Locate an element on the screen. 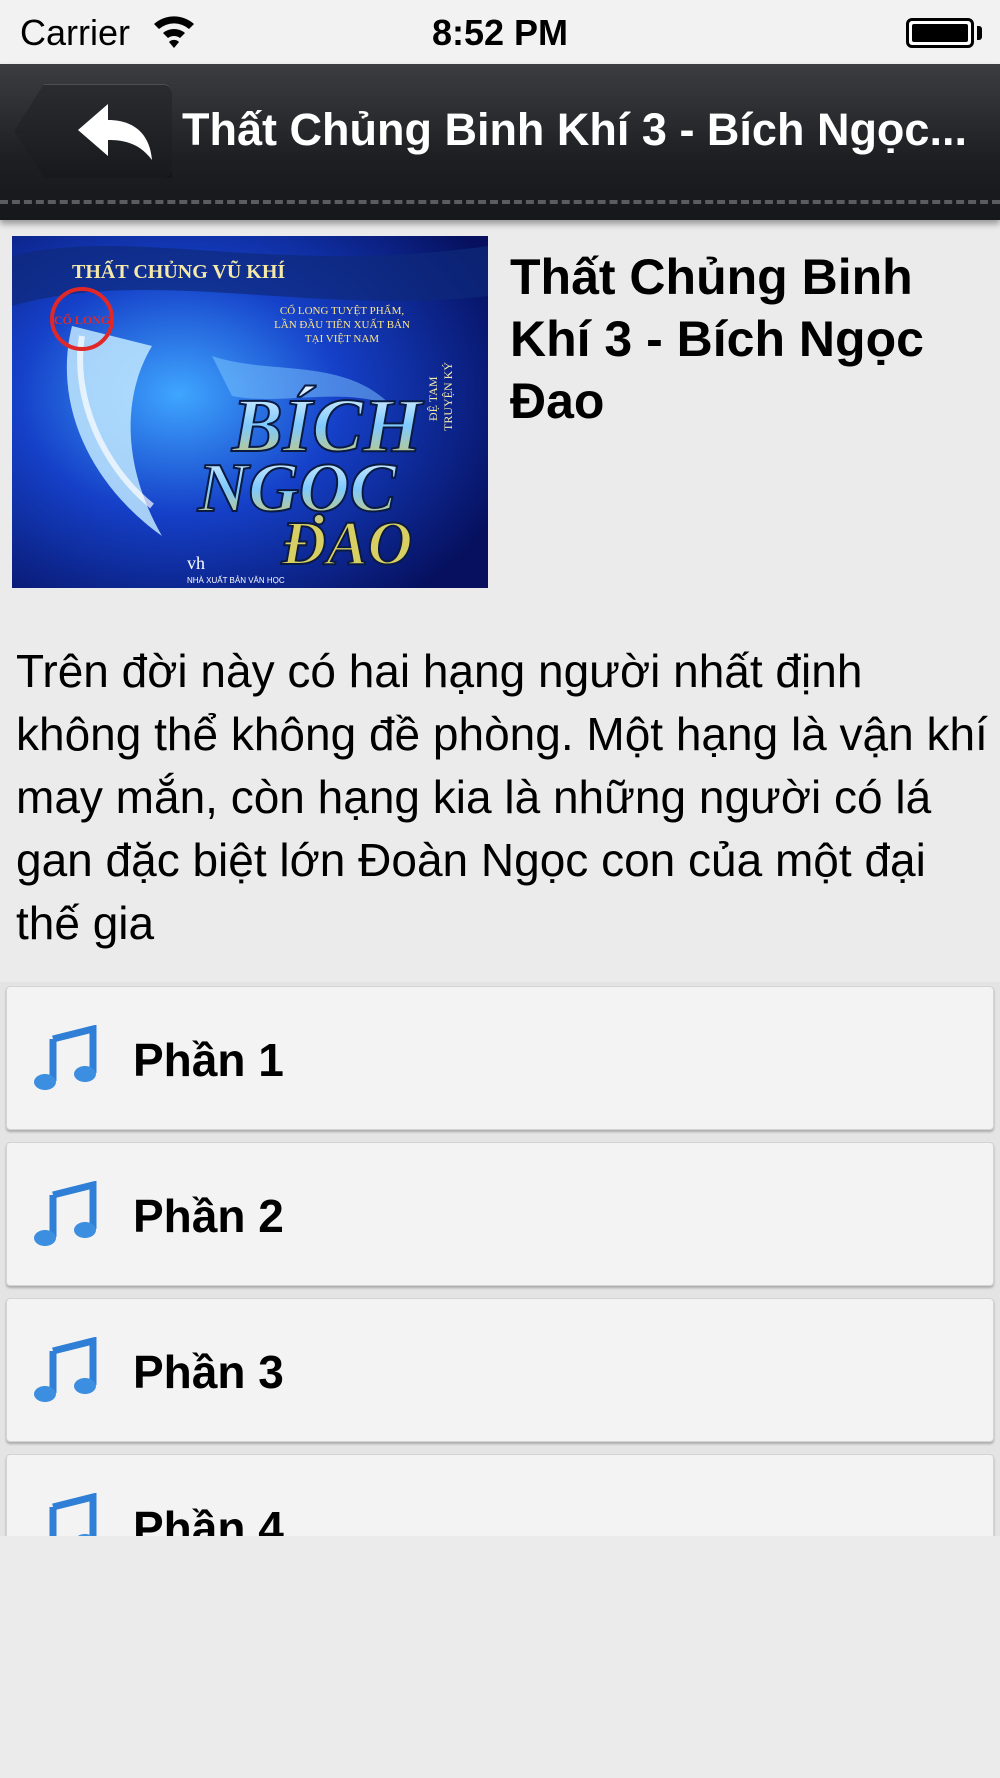 This screenshot has height=1778, width=1000. list-item-part-3: Phần 3 is located at coordinates (500, 1370).